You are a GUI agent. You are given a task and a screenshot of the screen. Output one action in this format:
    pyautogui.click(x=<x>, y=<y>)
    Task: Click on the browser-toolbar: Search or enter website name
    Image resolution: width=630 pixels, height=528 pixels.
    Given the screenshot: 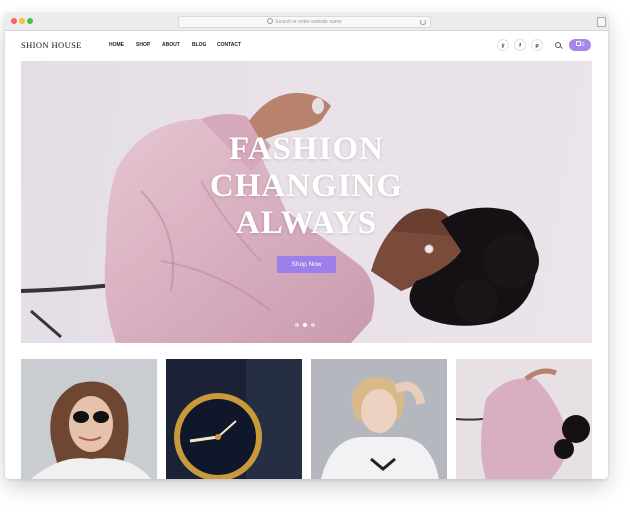 What is the action you would take?
    pyautogui.click(x=306, y=22)
    